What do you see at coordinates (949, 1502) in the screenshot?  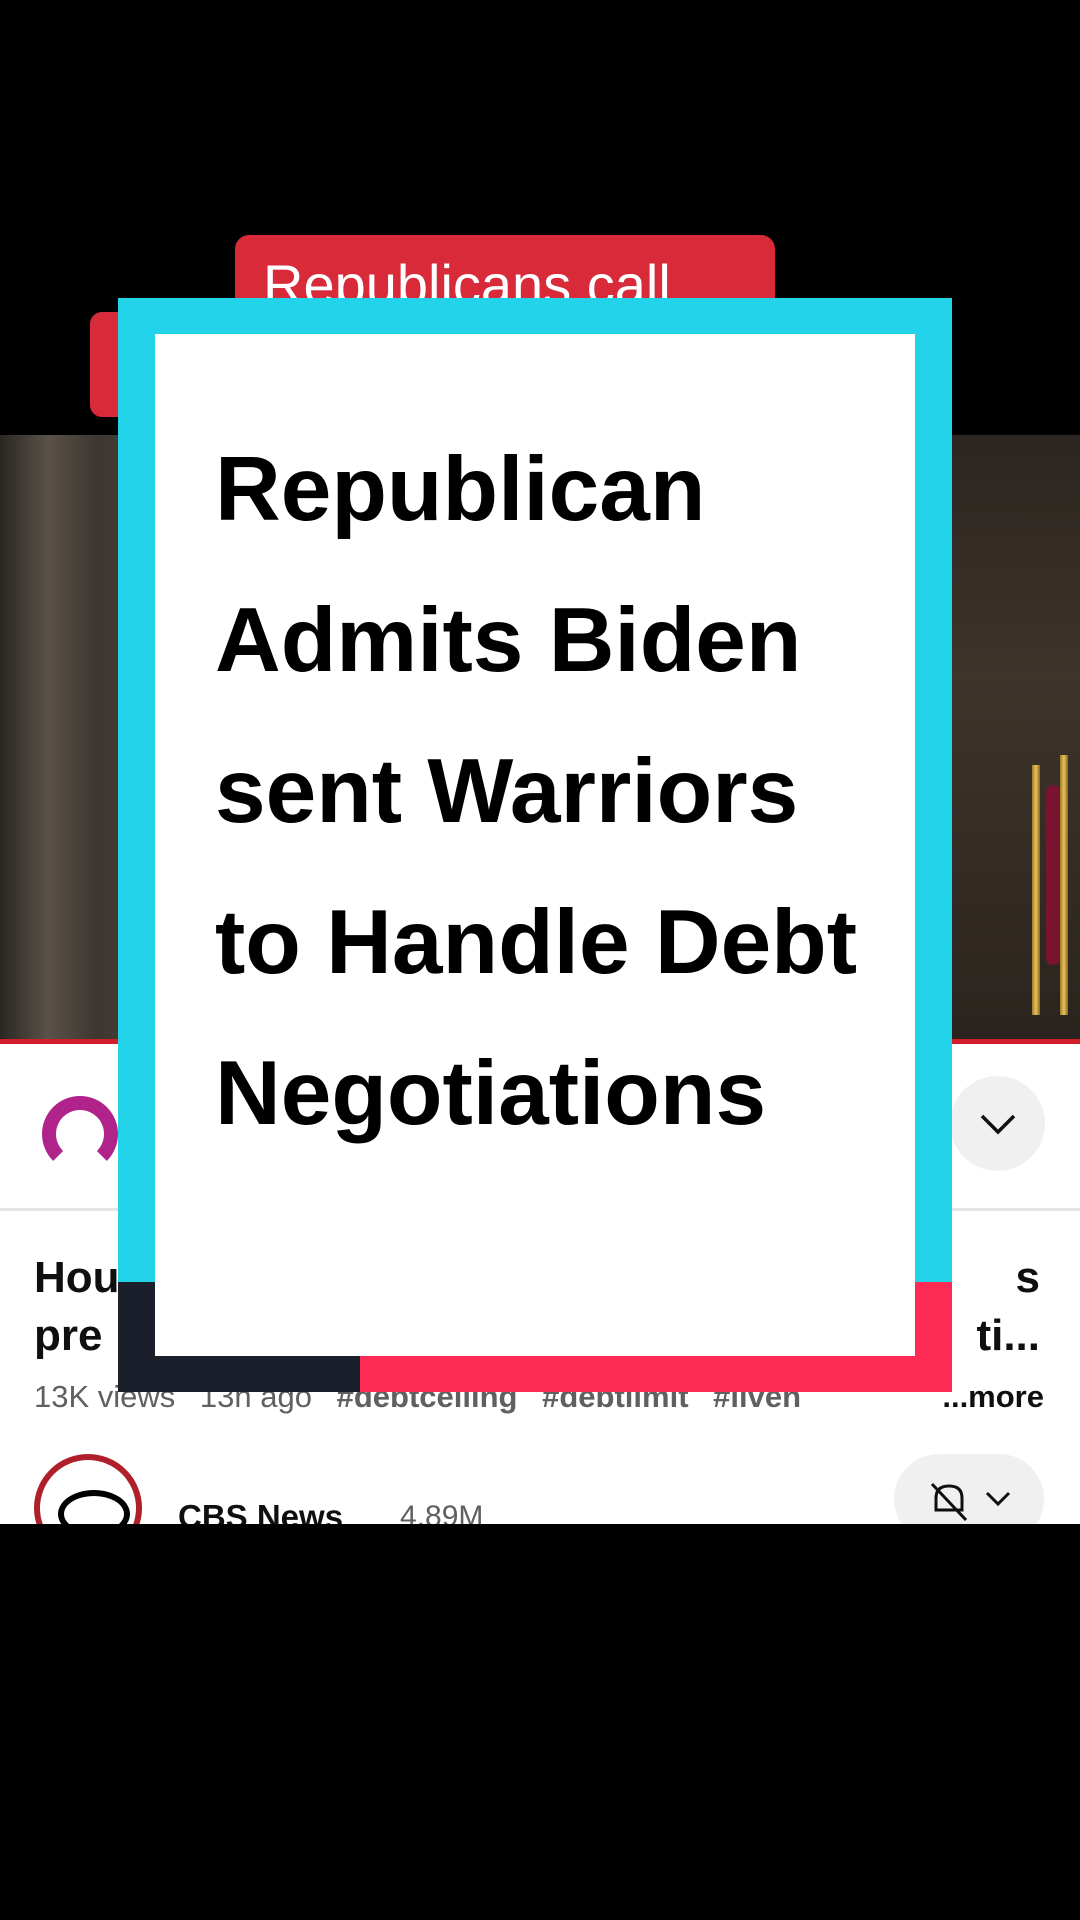 I see `bell-muted-icon` at bounding box center [949, 1502].